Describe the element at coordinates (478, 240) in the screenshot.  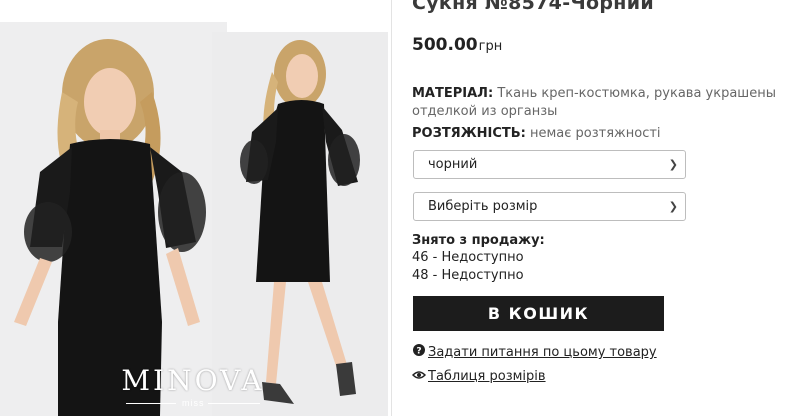
I see `sold-out-title: Знято з продажу:` at that location.